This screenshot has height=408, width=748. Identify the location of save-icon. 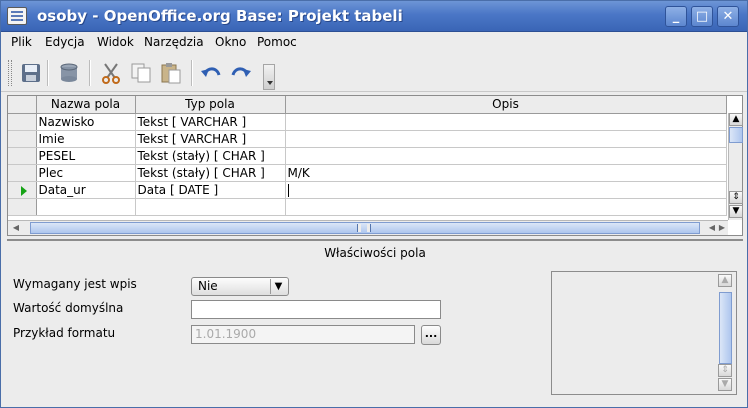
(31, 73).